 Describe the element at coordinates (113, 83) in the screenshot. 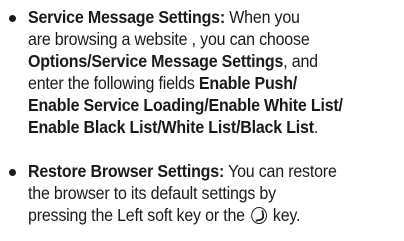

I see `text-run: enter the following fields` at that location.